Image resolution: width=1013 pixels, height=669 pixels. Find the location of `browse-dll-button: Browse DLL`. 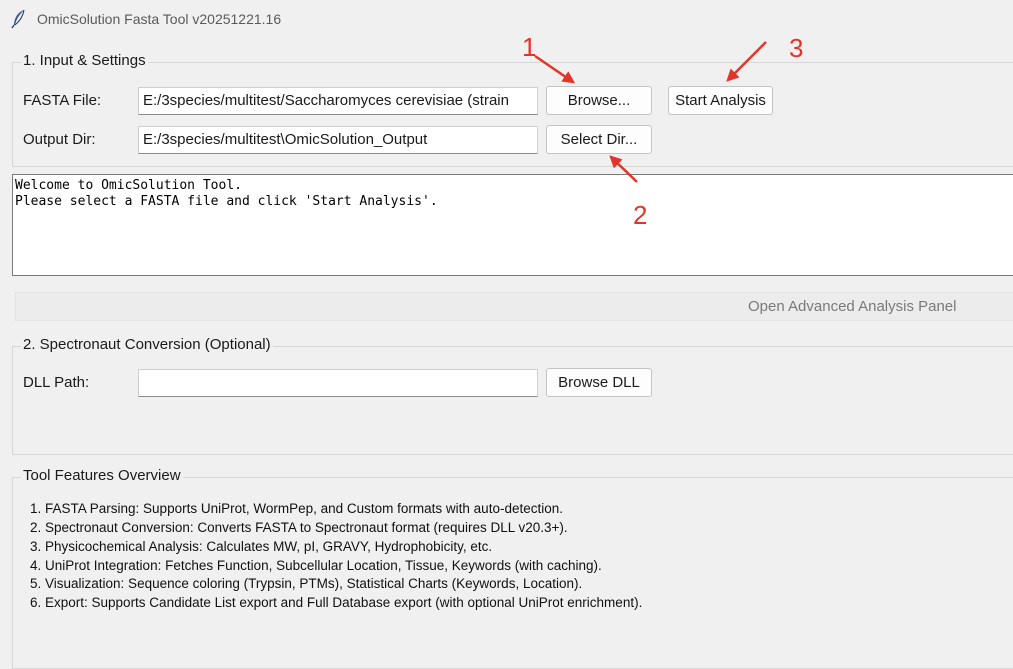

browse-dll-button: Browse DLL is located at coordinates (599, 382).